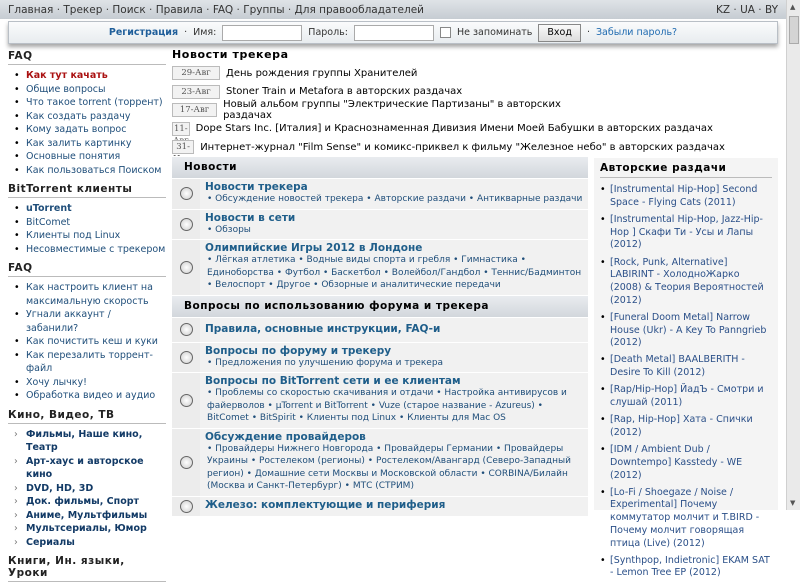 This screenshot has height=586, width=800. Describe the element at coordinates (256, 187) in the screenshot. I see `forum-title: Новости трекера` at that location.